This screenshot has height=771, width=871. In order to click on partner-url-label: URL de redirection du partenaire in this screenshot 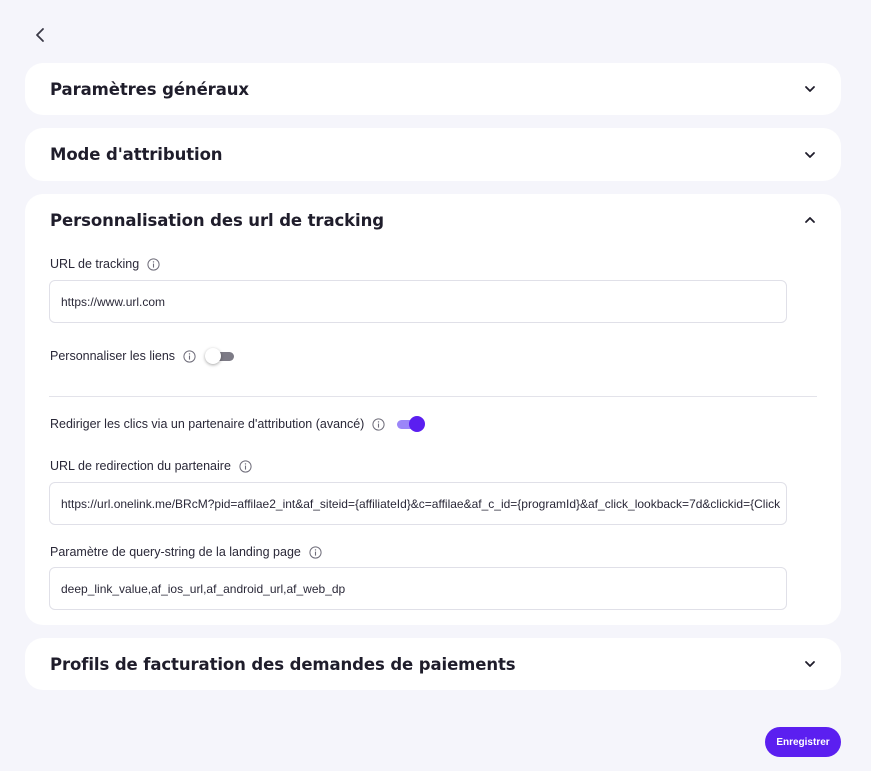, I will do `click(151, 466)`.